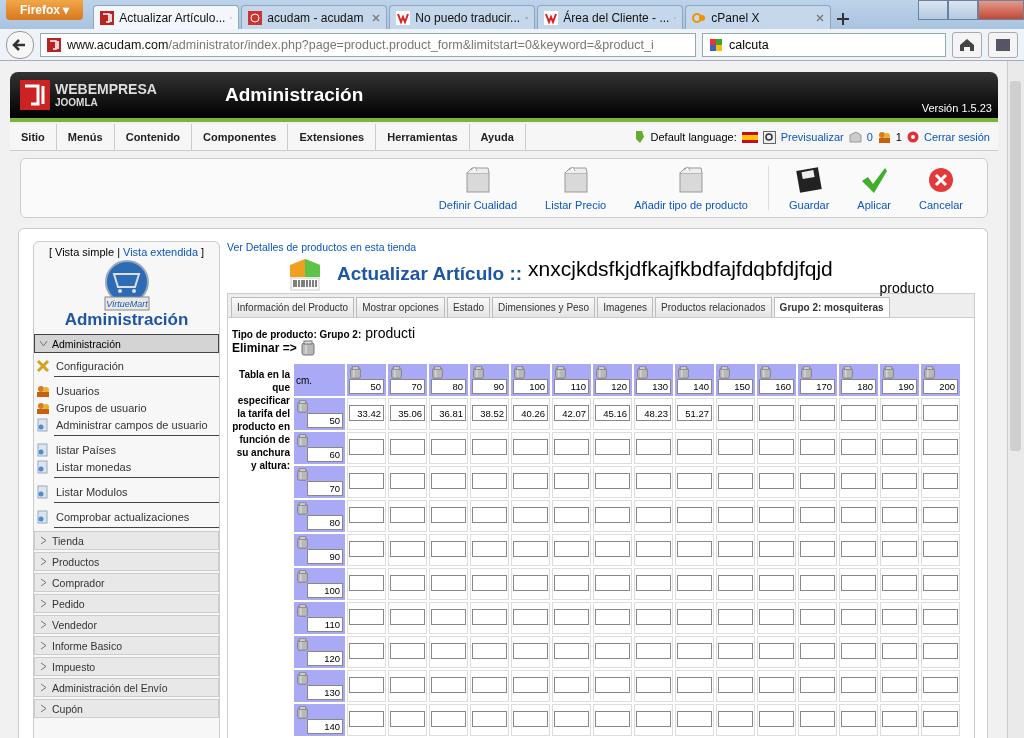 Image resolution: width=1024 pixels, height=738 pixels. What do you see at coordinates (126, 561) in the screenshot?
I see `section-header: Productos` at bounding box center [126, 561].